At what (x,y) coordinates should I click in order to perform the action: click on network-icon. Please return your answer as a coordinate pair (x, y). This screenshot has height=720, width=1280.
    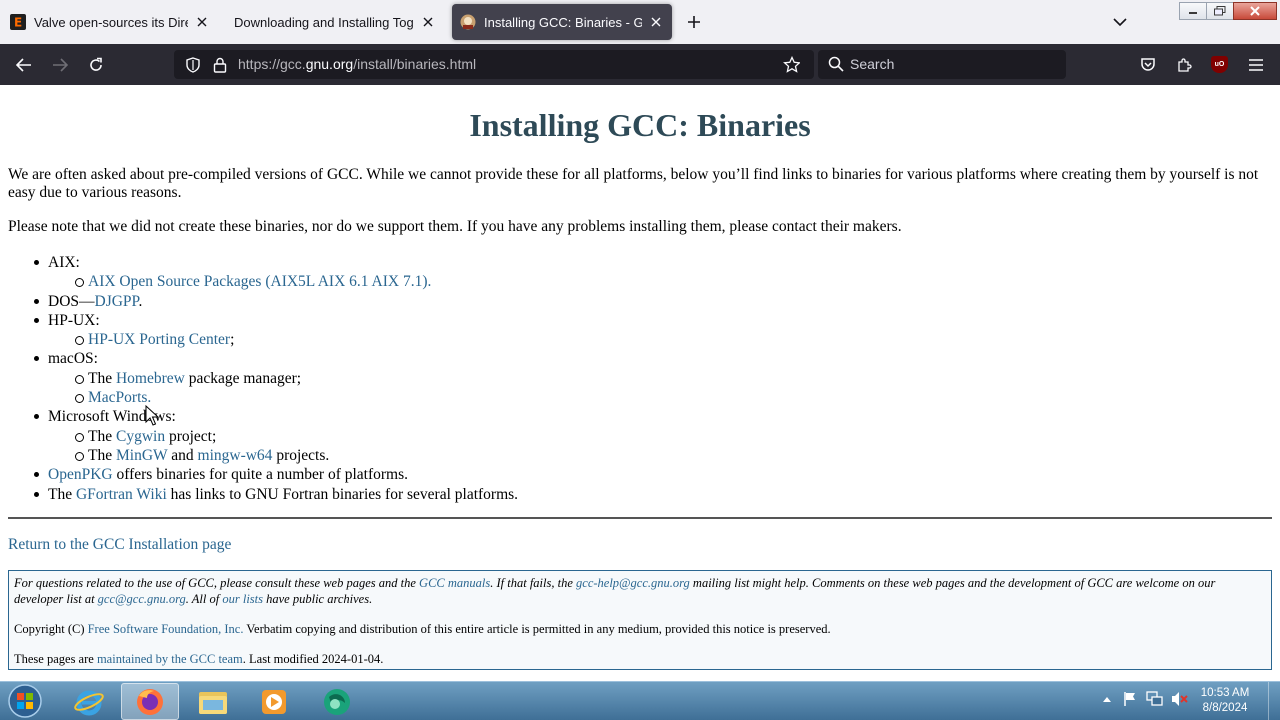
    Looking at the image, I should click on (1155, 699).